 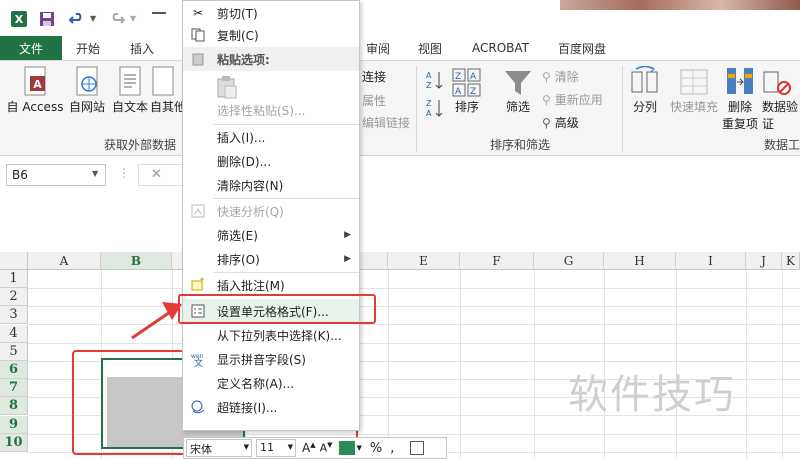 I want to click on from-web-button: 自网站, so click(x=87, y=90).